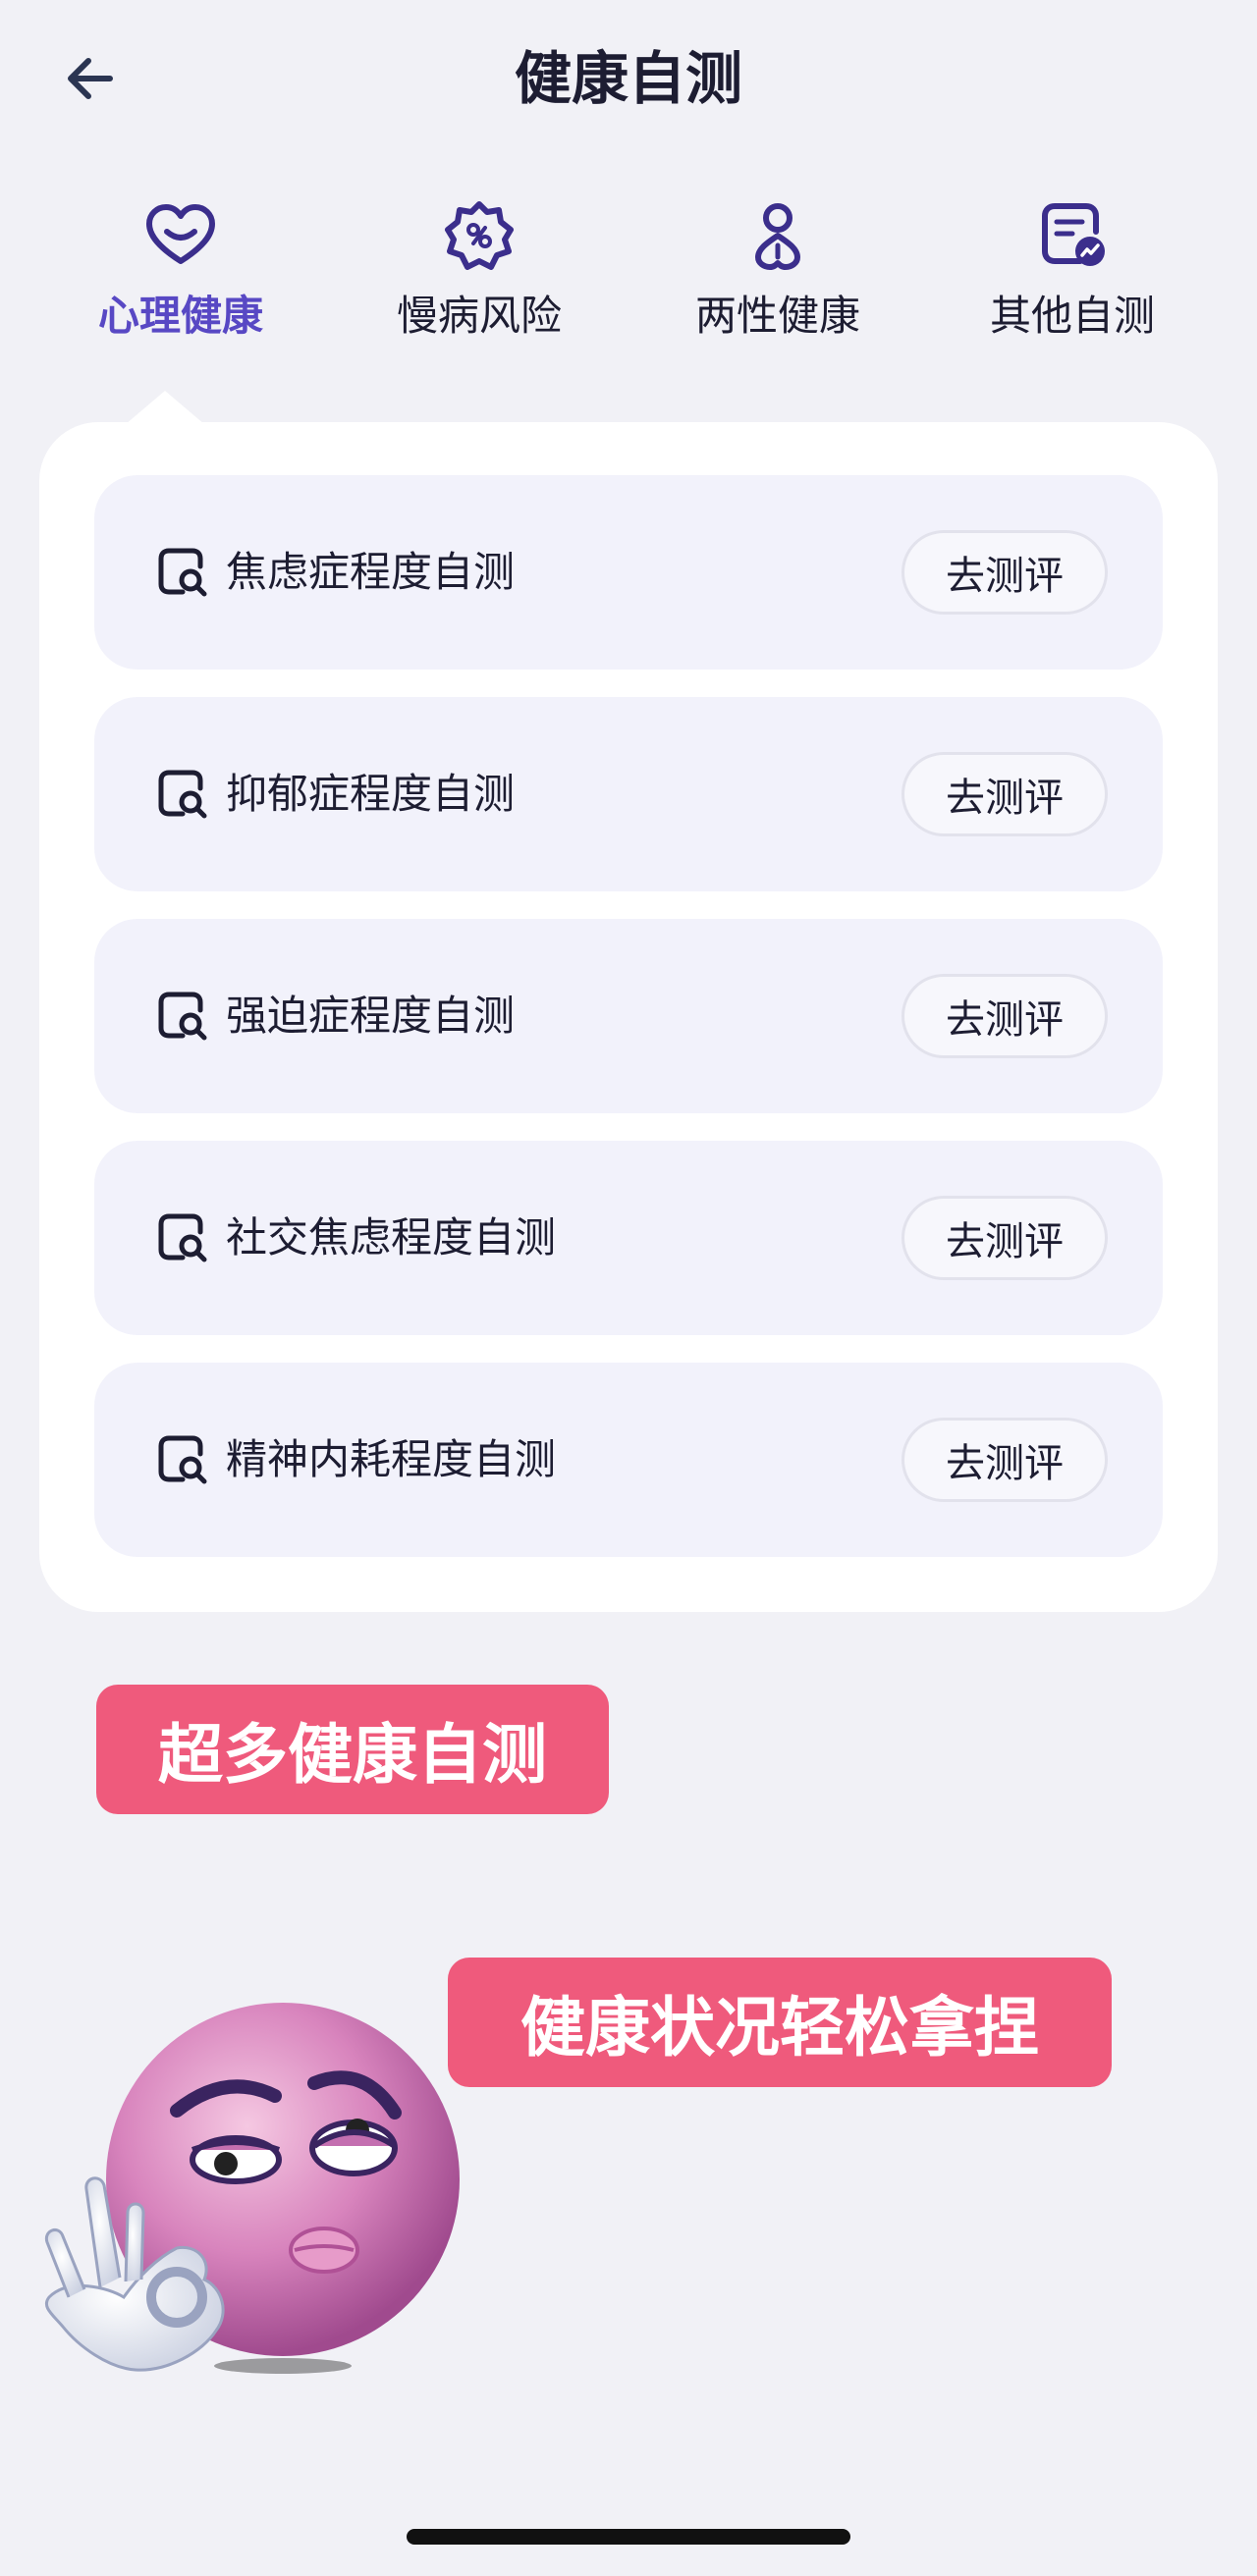 This screenshot has height=2576, width=1257. What do you see at coordinates (777, 284) in the screenshot?
I see `tab-sexual-health: 两性健康` at bounding box center [777, 284].